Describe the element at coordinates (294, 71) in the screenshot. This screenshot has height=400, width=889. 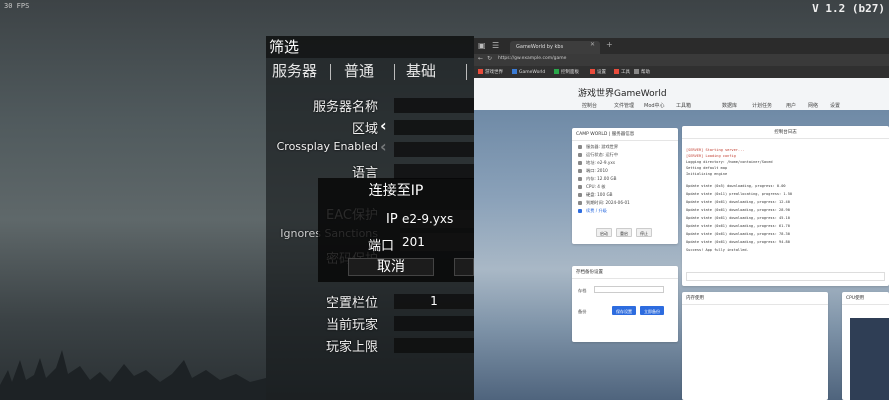
I see `tab-server: 服务器` at that location.